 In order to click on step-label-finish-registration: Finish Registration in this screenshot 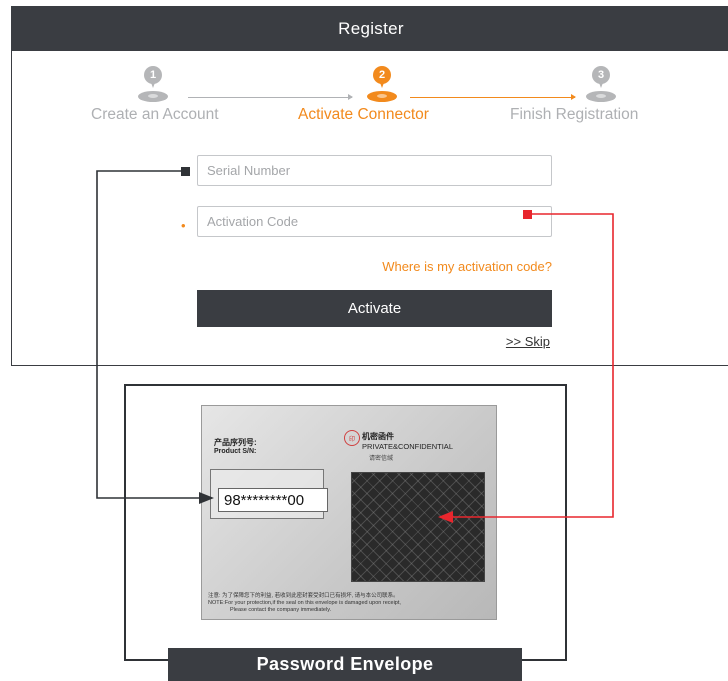, I will do `click(574, 114)`.